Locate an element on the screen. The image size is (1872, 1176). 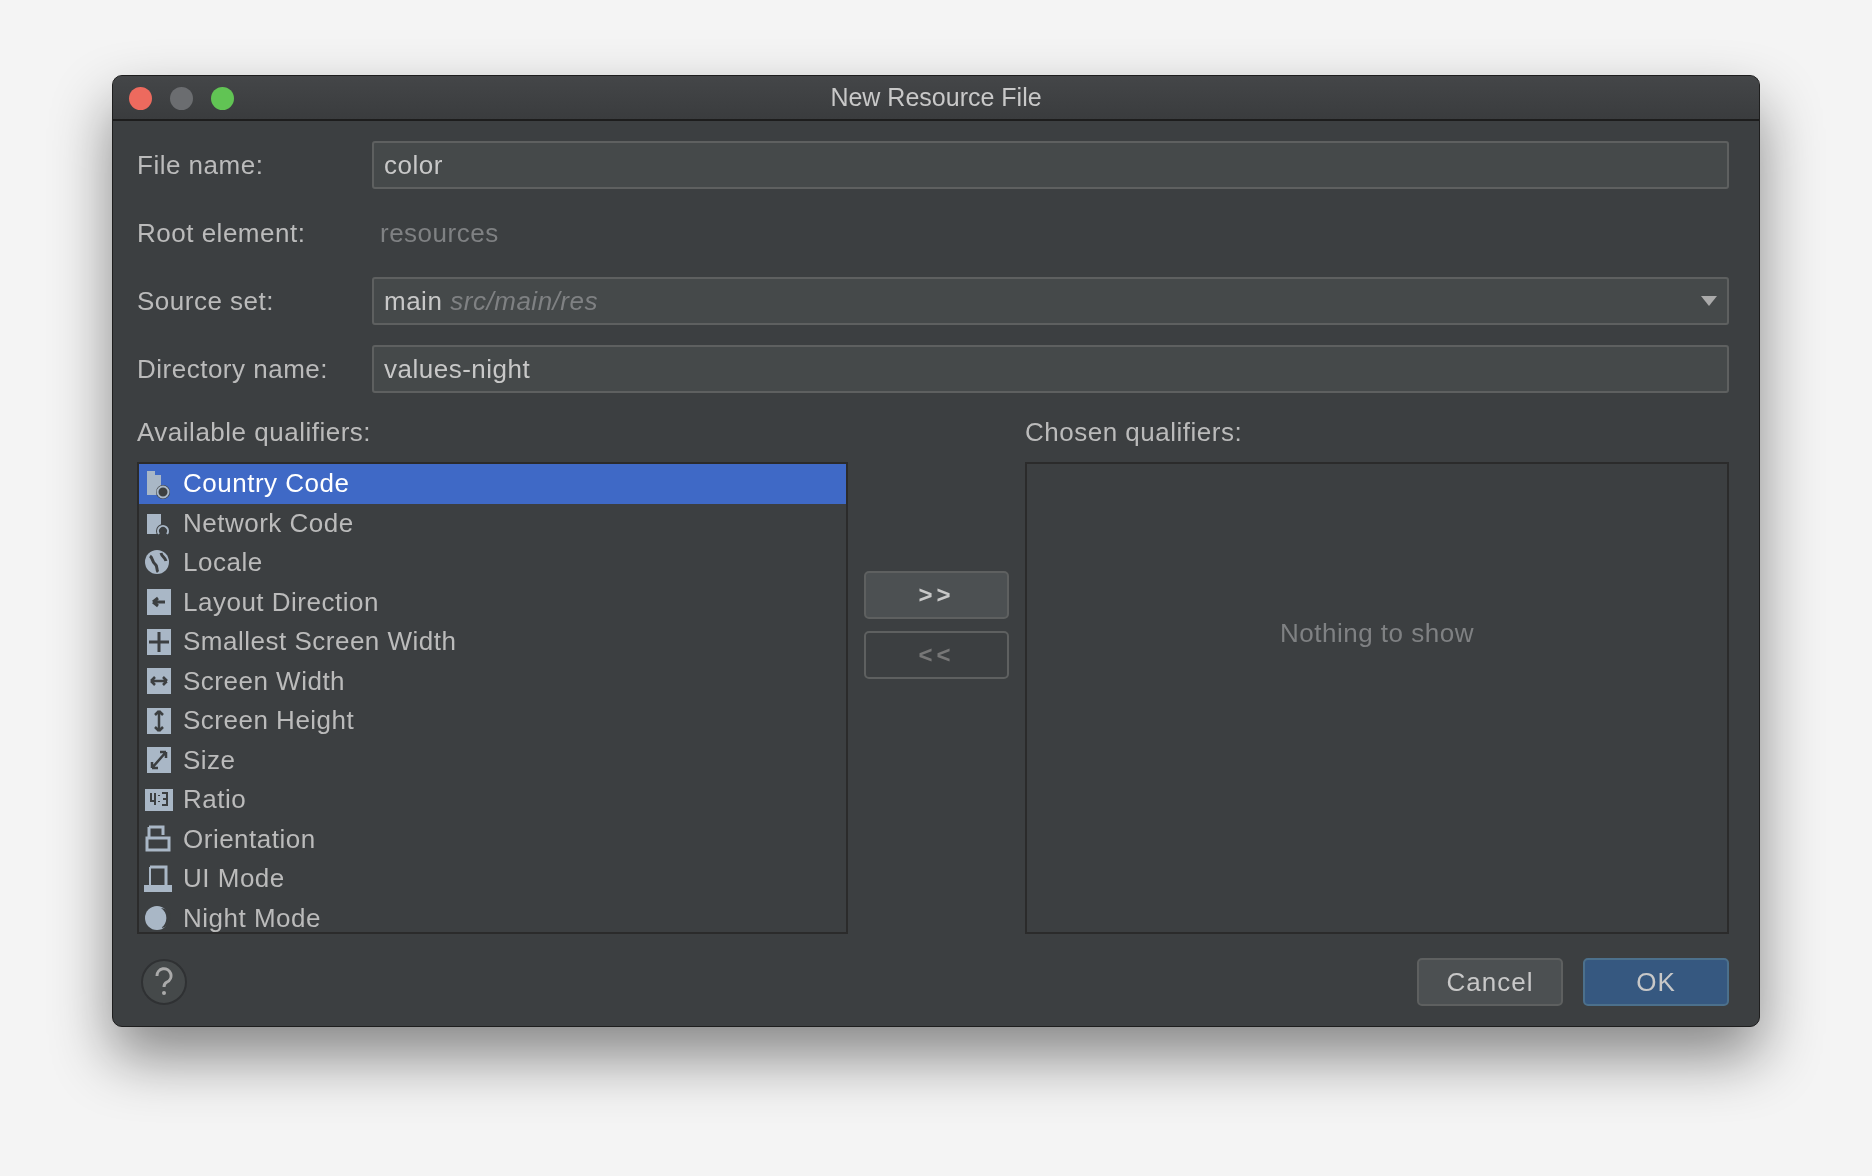
help-button is located at coordinates (164, 982).